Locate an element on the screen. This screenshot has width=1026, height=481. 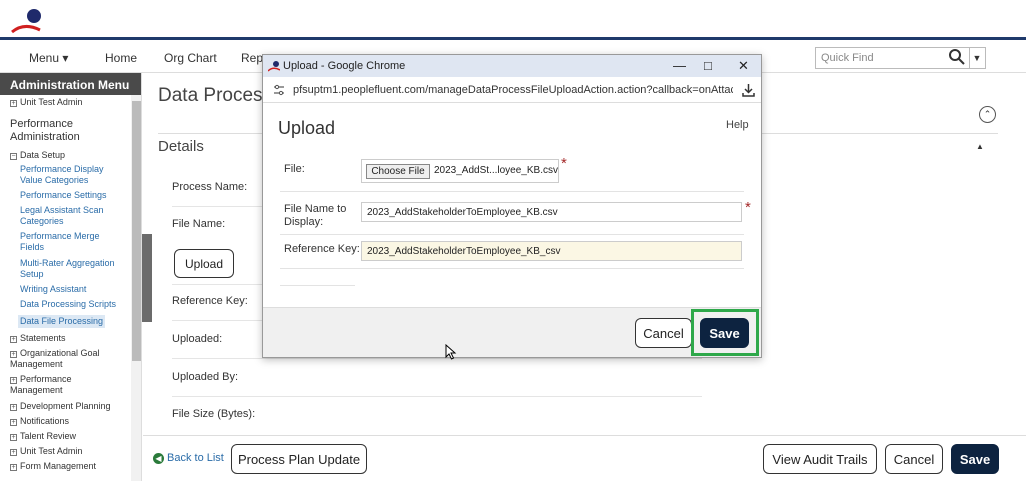
sidebar-collapse-handle is located at coordinates (147, 278).